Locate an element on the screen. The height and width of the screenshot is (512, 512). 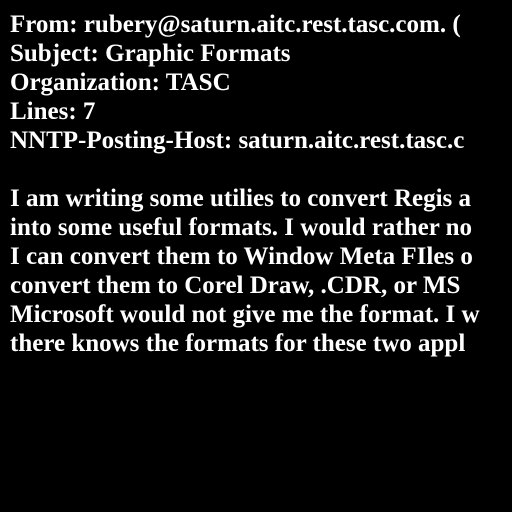
header-subject: Subject: Graphic Formats is located at coordinates (150, 53).